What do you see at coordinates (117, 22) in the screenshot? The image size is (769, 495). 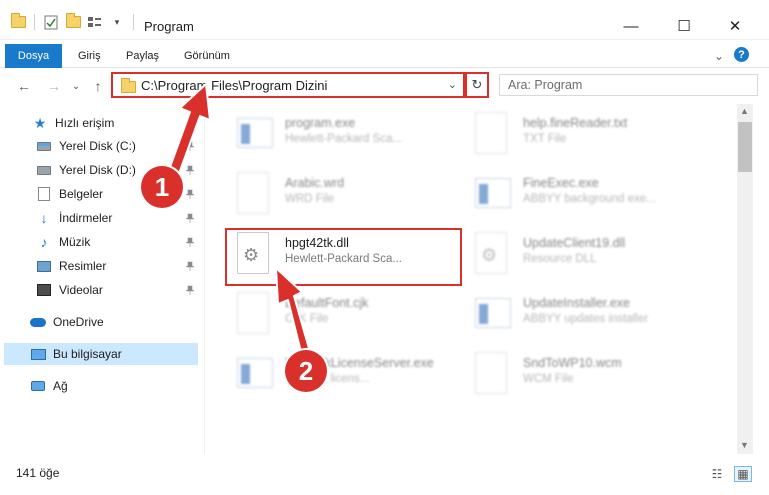 I see `chevron-down-icon: ▾` at bounding box center [117, 22].